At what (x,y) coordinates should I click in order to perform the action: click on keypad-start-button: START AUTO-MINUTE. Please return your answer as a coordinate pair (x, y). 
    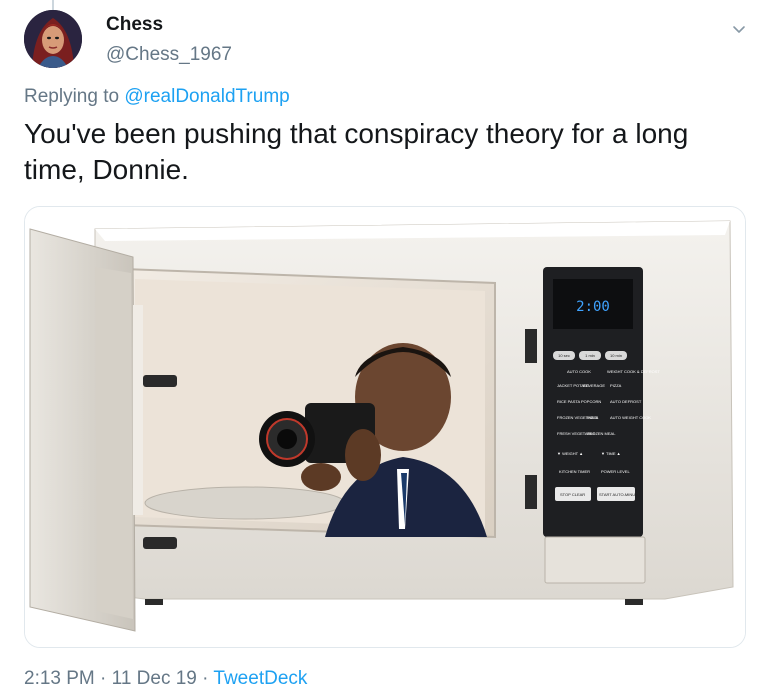
    Looking at the image, I should click on (620, 494).